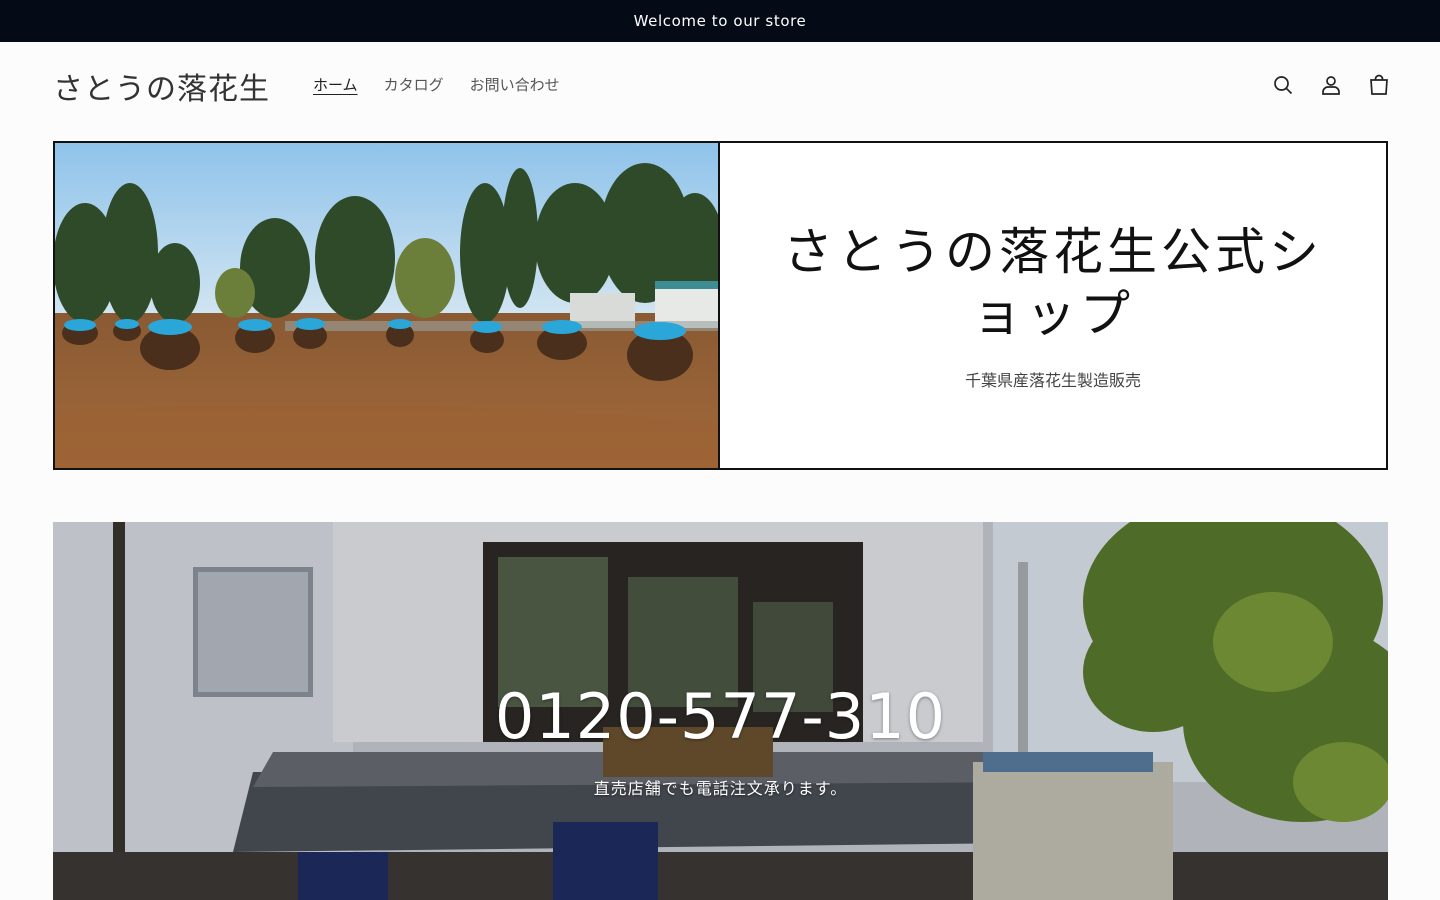  What do you see at coordinates (335, 84) in the screenshot?
I see `nav-item-home: ホーム` at bounding box center [335, 84].